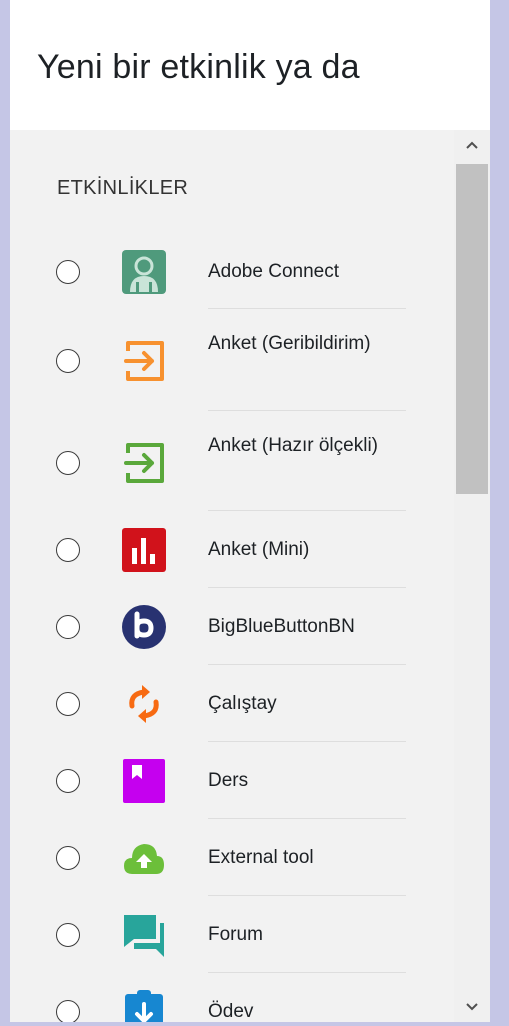  Describe the element at coordinates (293, 445) in the screenshot. I see `activity-label: Anket (Hazır ölçekli)` at that location.